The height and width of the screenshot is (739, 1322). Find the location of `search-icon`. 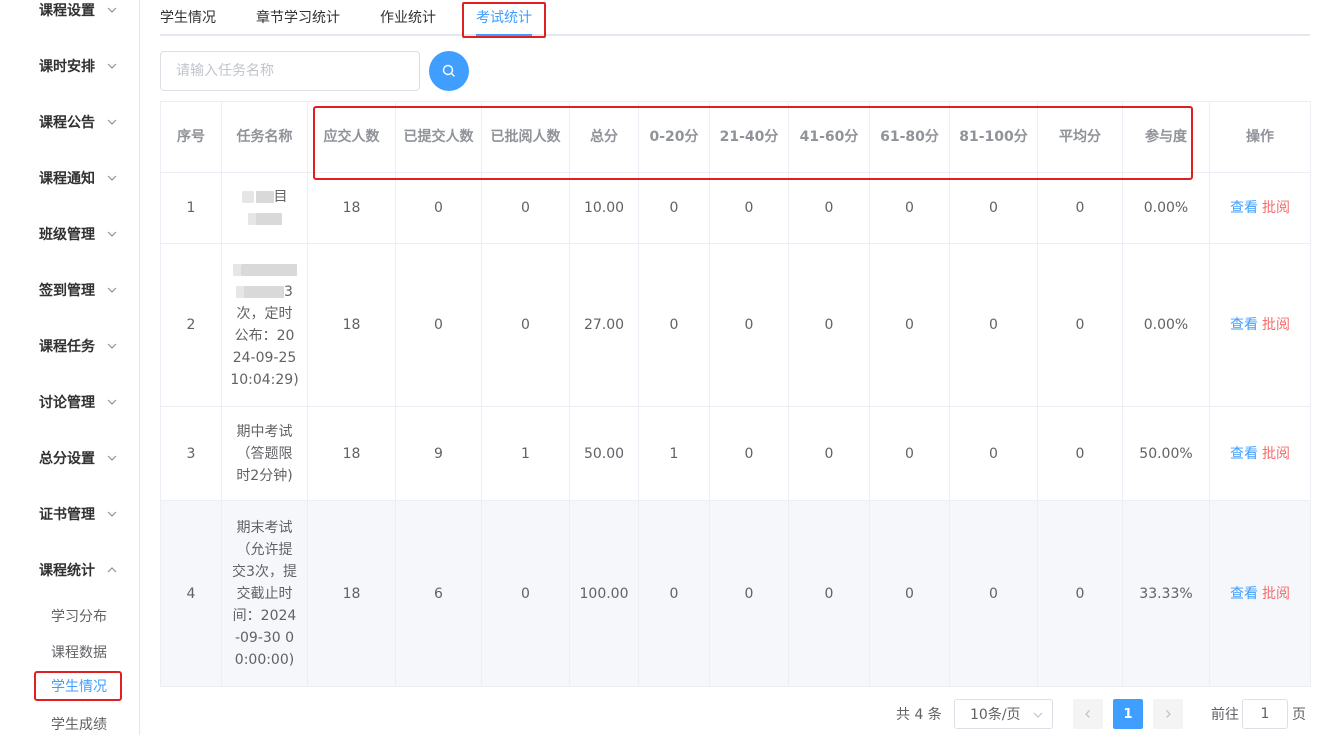

search-icon is located at coordinates (448, 70).